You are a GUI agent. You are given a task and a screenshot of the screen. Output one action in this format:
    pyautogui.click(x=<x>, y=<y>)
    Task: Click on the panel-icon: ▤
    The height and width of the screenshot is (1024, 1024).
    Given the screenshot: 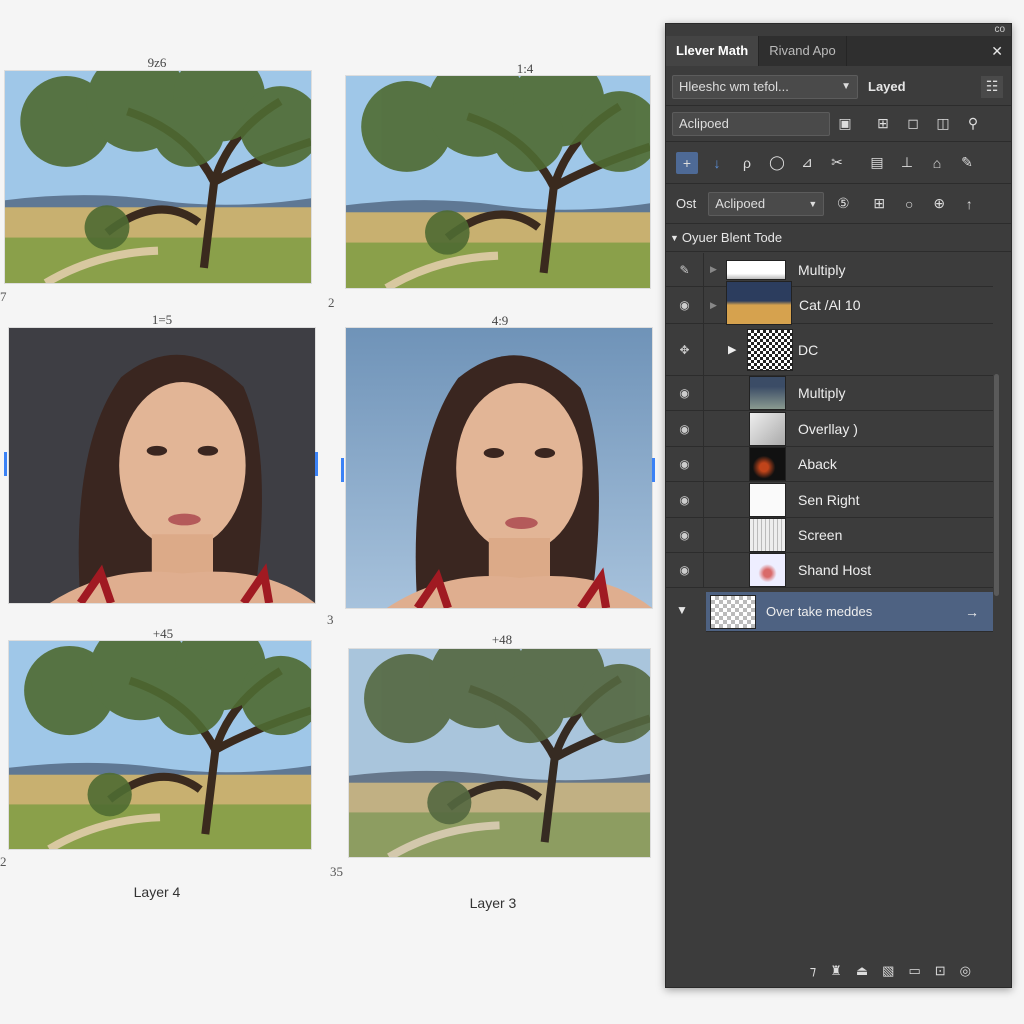 What is the action you would take?
    pyautogui.click(x=877, y=163)
    